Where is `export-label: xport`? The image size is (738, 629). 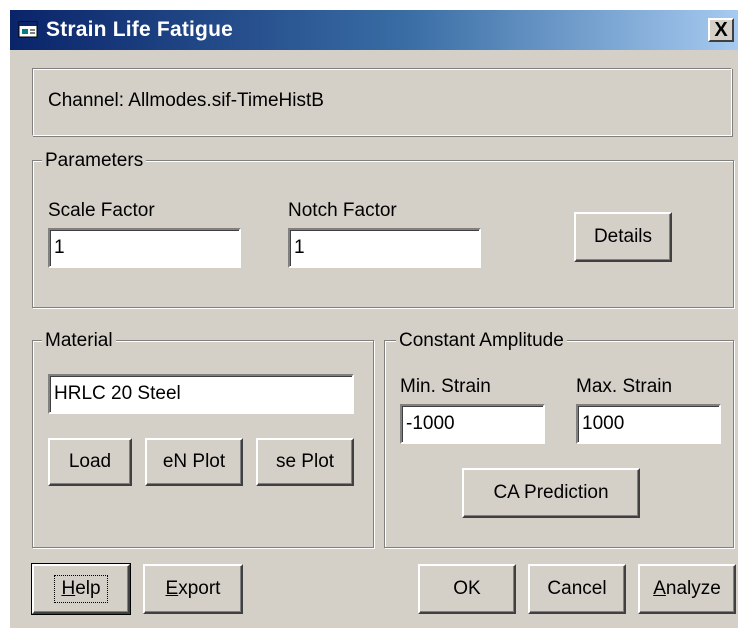
export-label: xport is located at coordinates (199, 588).